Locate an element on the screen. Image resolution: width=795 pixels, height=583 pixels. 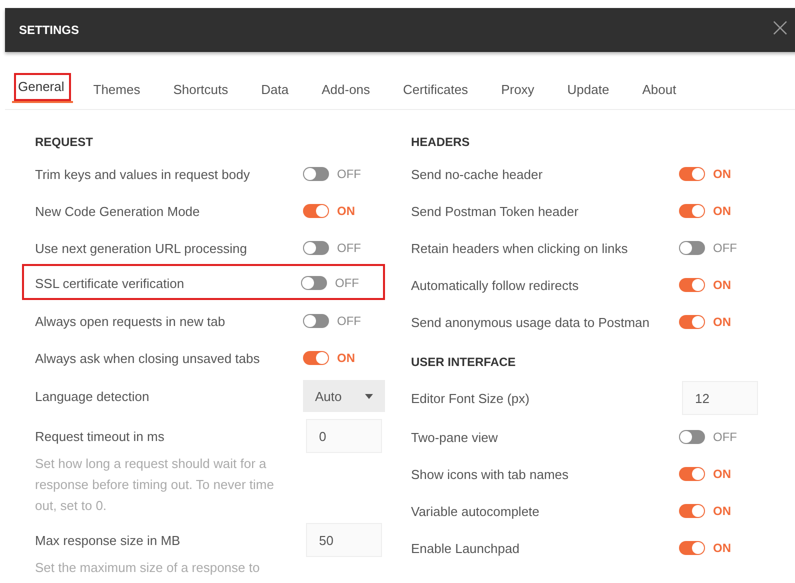
tab: Update is located at coordinates (588, 90).